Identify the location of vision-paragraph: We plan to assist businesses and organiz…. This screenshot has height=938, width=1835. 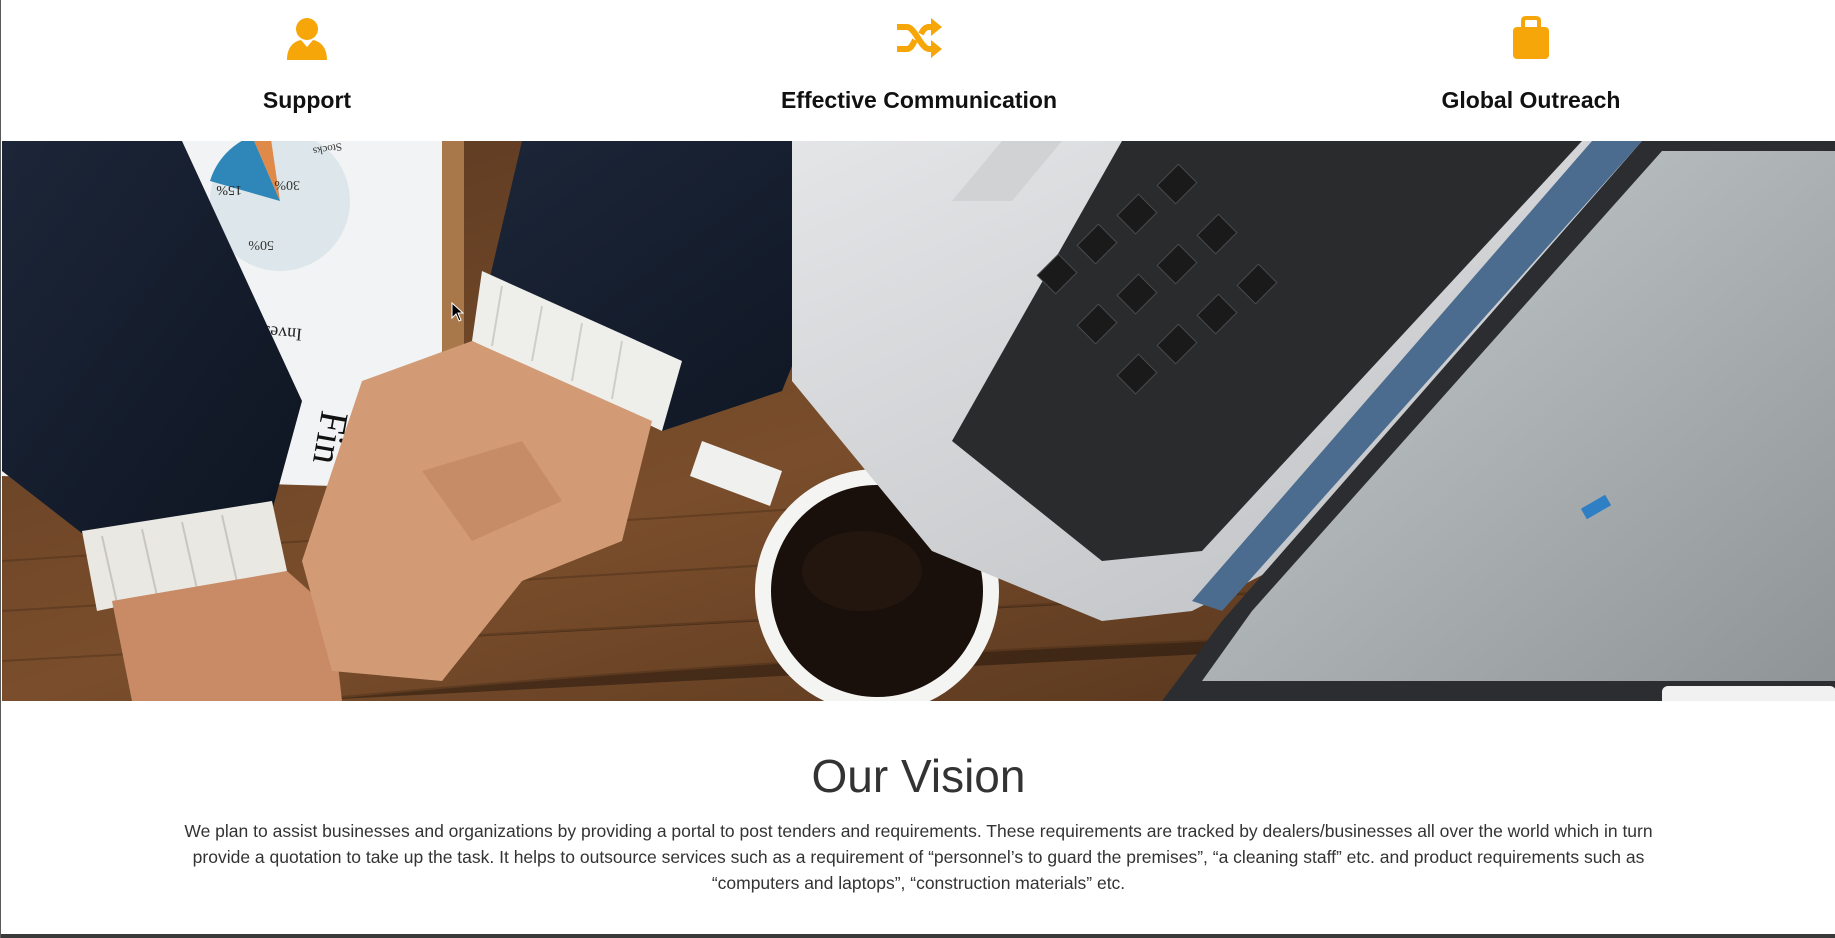
(918, 857).